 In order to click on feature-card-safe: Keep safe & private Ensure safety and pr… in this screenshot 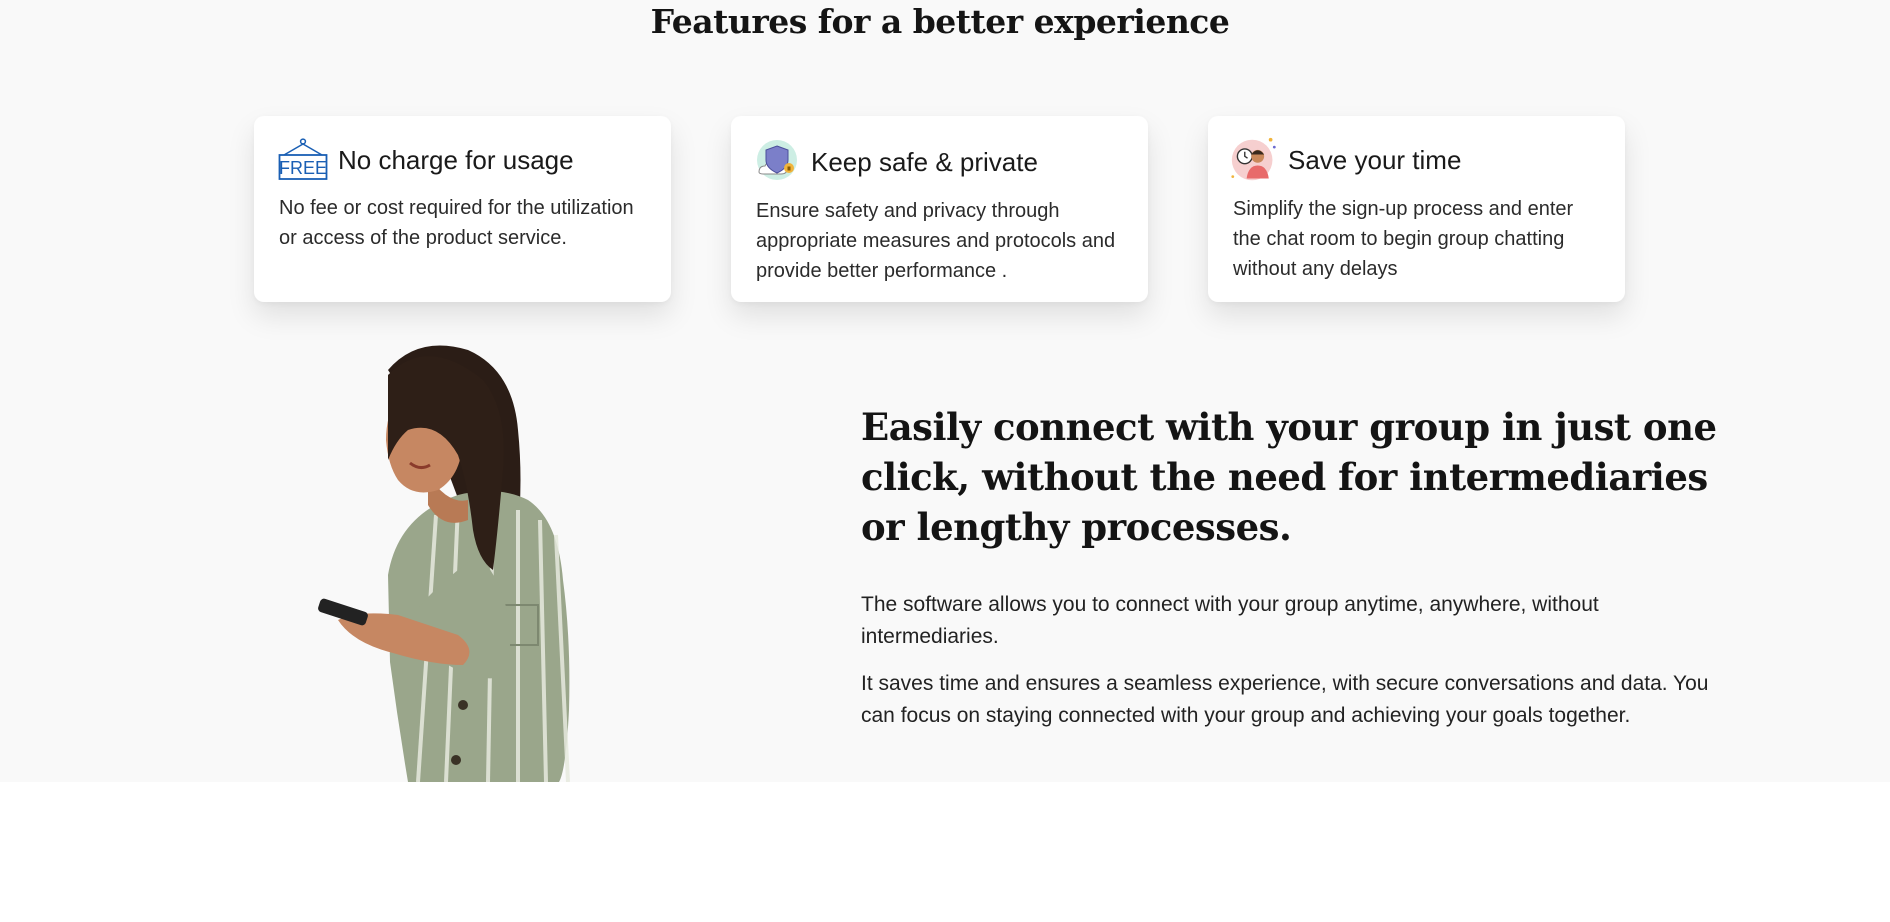, I will do `click(939, 209)`.